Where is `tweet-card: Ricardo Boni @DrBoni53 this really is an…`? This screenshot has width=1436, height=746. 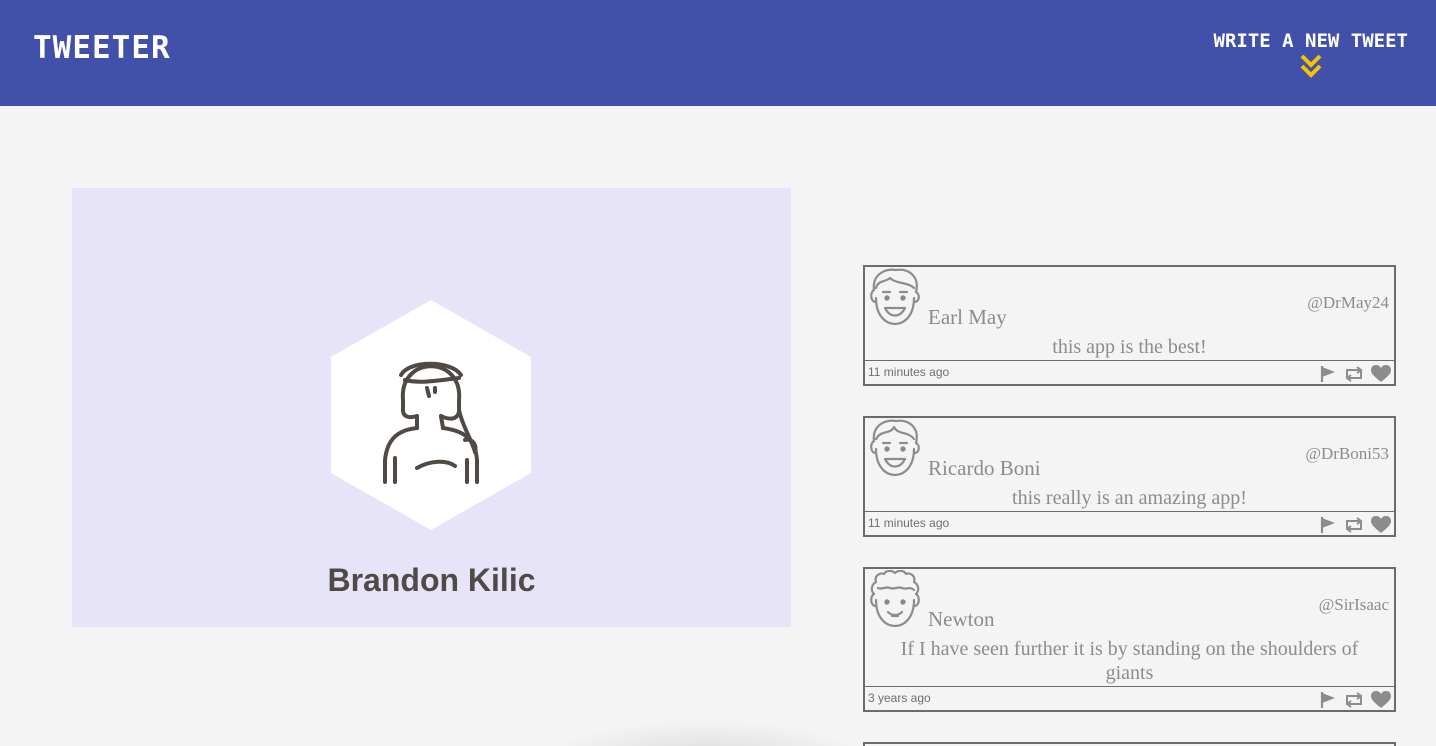
tweet-card: Ricardo Boni @DrBoni53 this really is an… is located at coordinates (1129, 476).